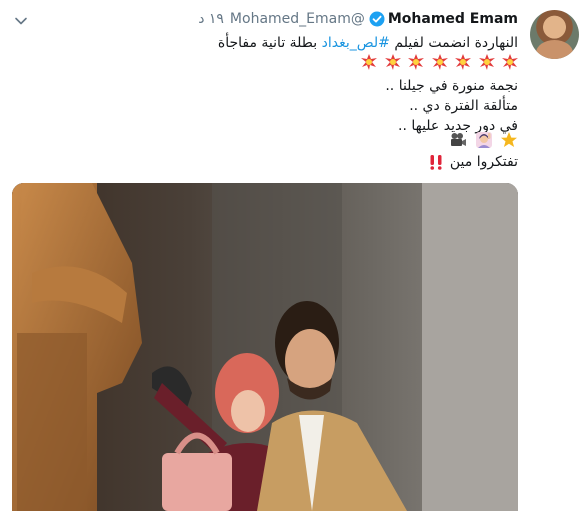 The image size is (588, 511). Describe the element at coordinates (554, 34) in the screenshot. I see `author-avatar` at that location.